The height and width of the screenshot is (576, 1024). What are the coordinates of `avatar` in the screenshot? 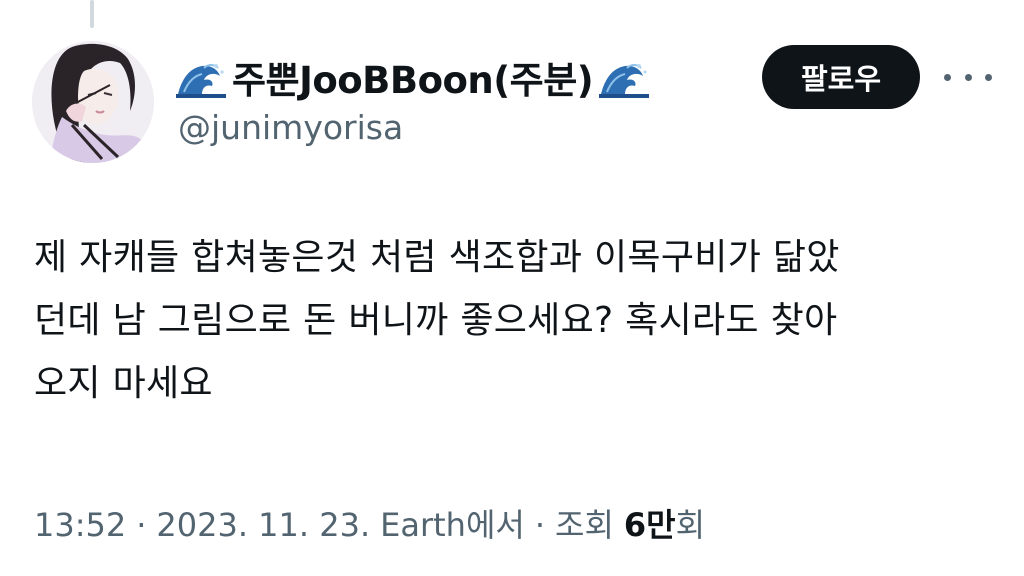 It's located at (93, 102).